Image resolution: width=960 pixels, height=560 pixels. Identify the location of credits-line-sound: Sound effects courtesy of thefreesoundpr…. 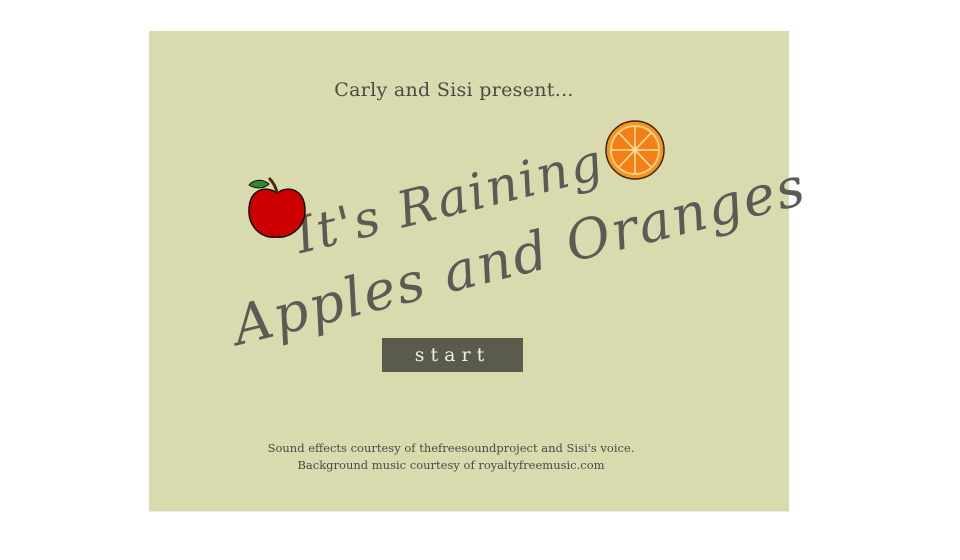
(451, 448).